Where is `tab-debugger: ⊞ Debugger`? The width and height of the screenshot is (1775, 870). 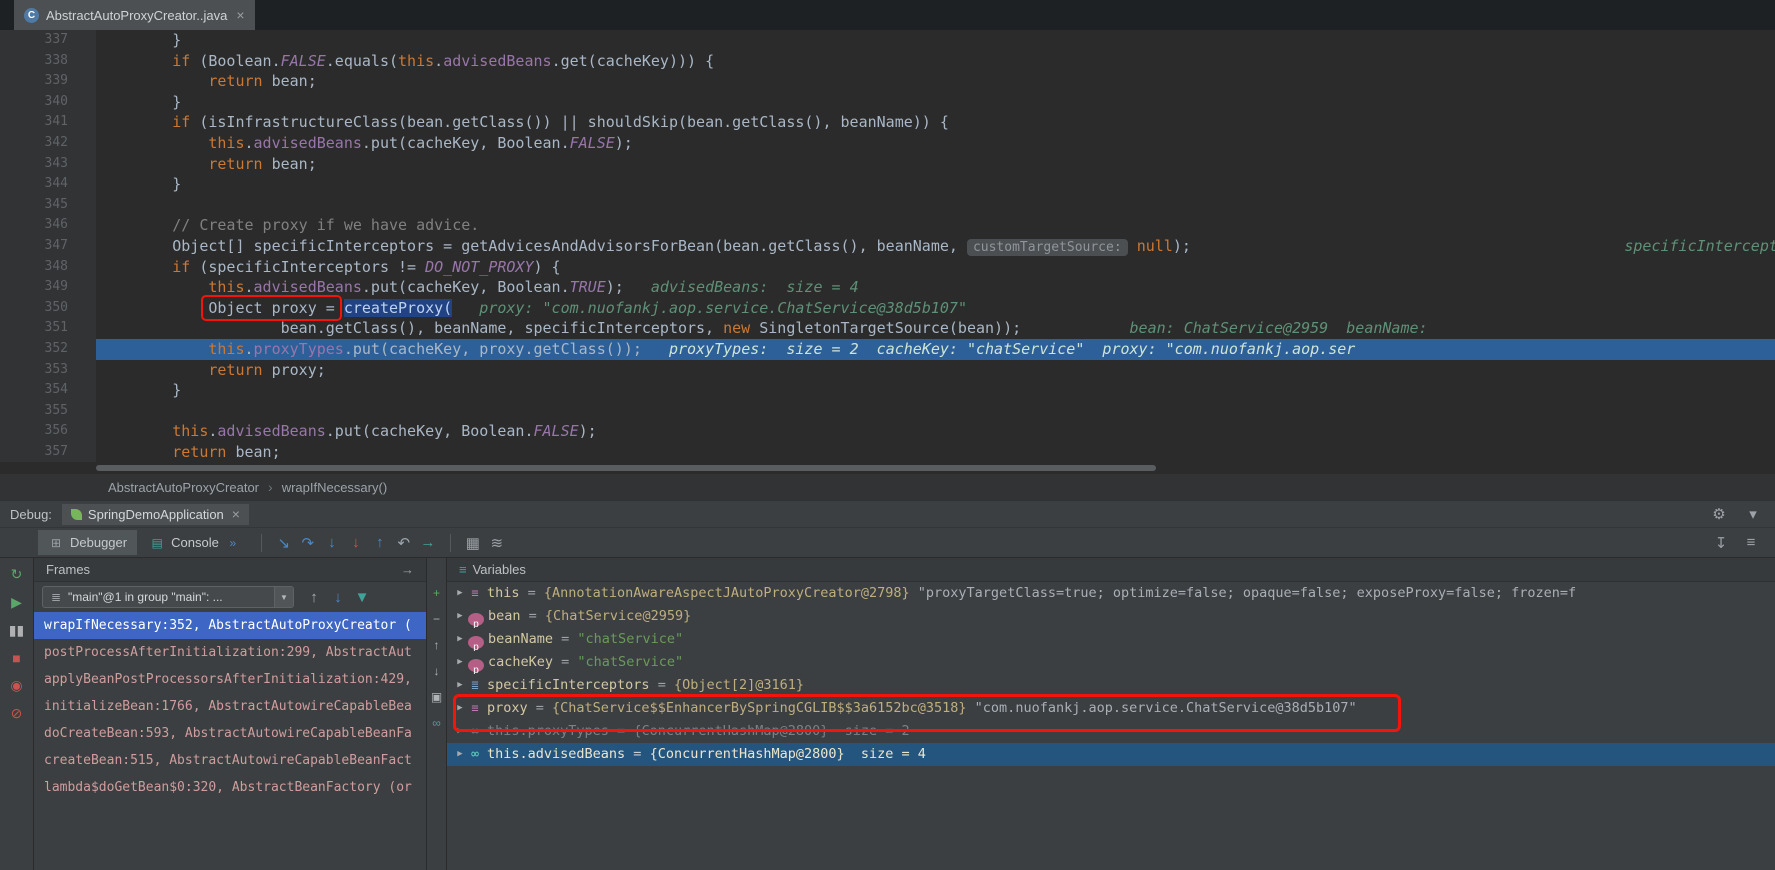 tab-debugger: ⊞ Debugger is located at coordinates (88, 542).